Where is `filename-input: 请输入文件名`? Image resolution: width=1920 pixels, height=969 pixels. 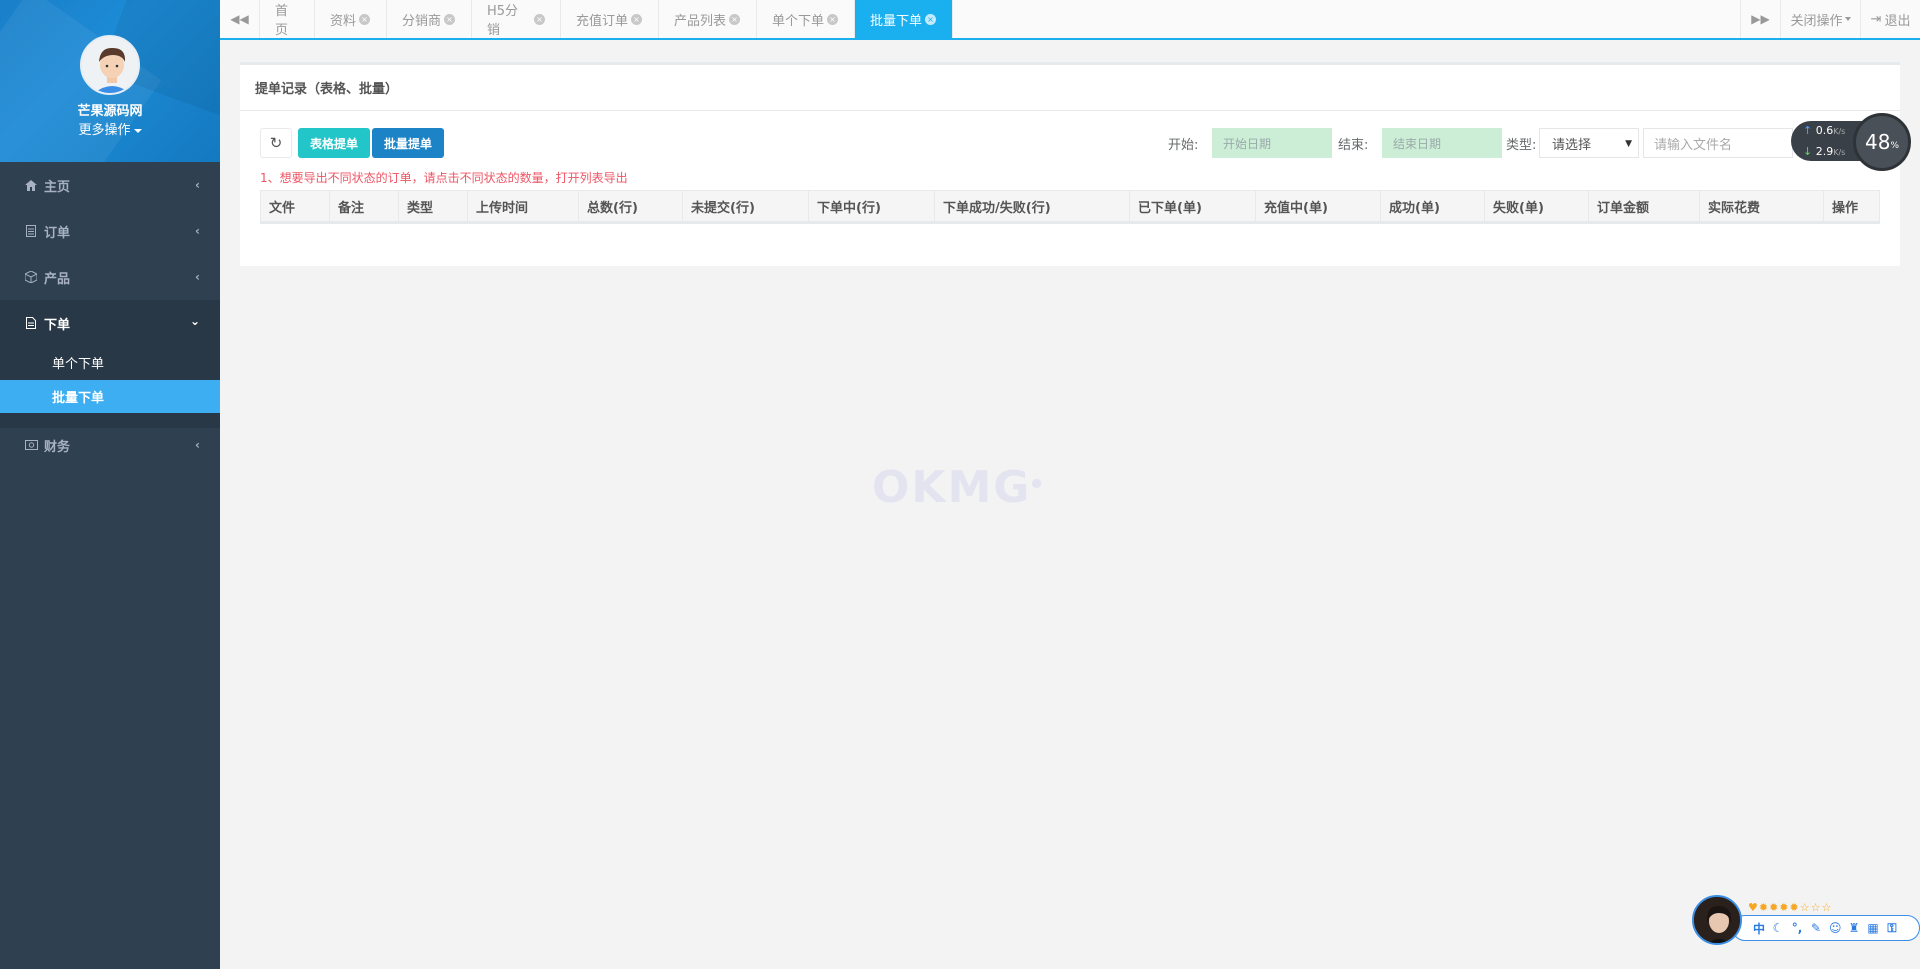
filename-input: 请输入文件名 is located at coordinates (1718, 143).